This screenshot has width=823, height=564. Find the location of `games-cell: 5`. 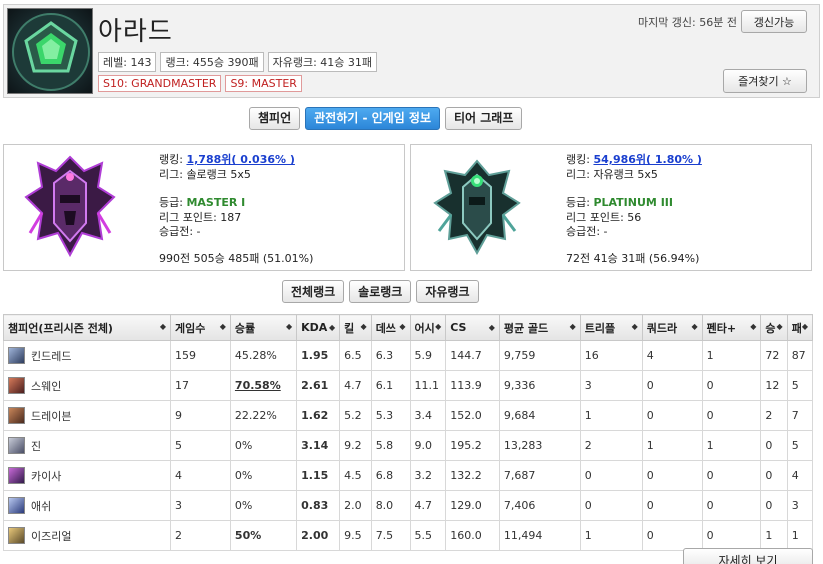

games-cell: 5 is located at coordinates (200, 445).